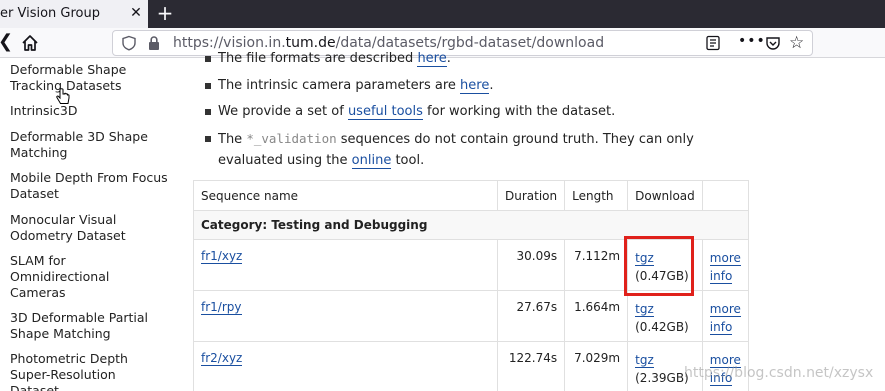  Describe the element at coordinates (50, 13) in the screenshot. I see `tab-title: ter Vision Group` at that location.